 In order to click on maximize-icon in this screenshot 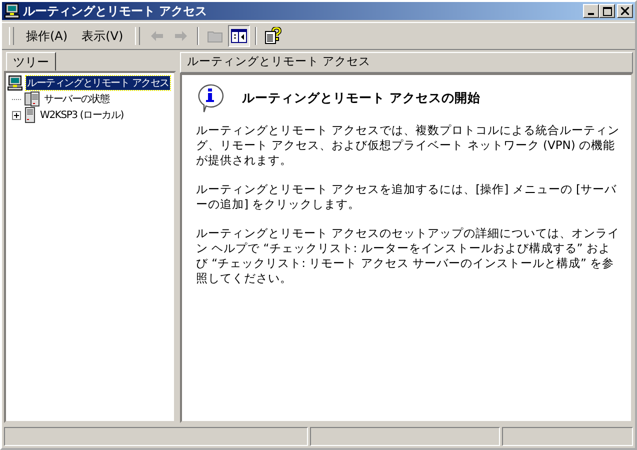, I will do `click(607, 11)`.